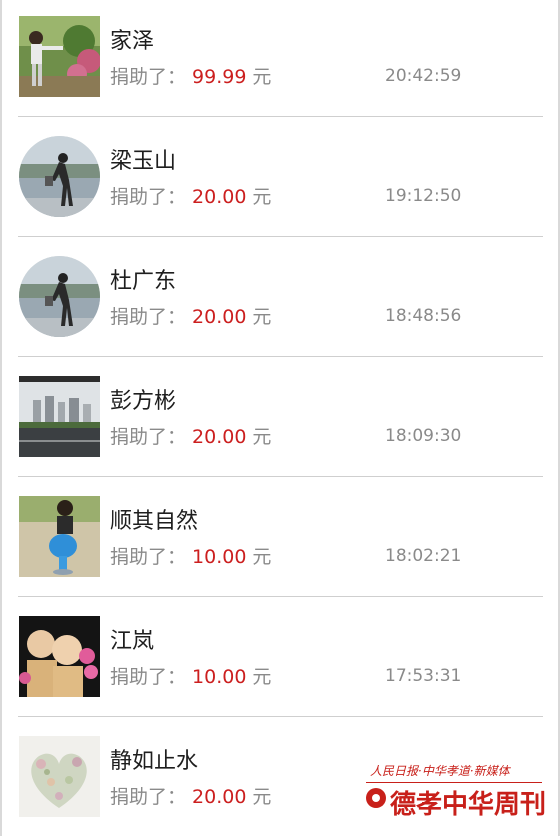  Describe the element at coordinates (59, 776) in the screenshot. I see `flower-heart-avatar` at that location.